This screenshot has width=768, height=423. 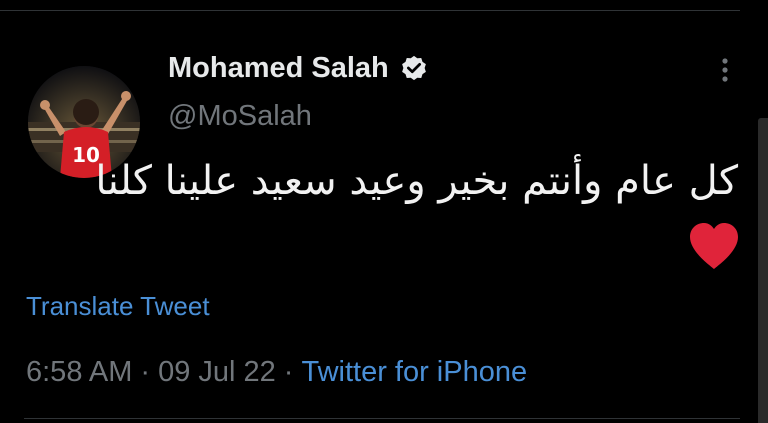 What do you see at coordinates (278, 68) in the screenshot?
I see `display-name: Mohamed Salah` at bounding box center [278, 68].